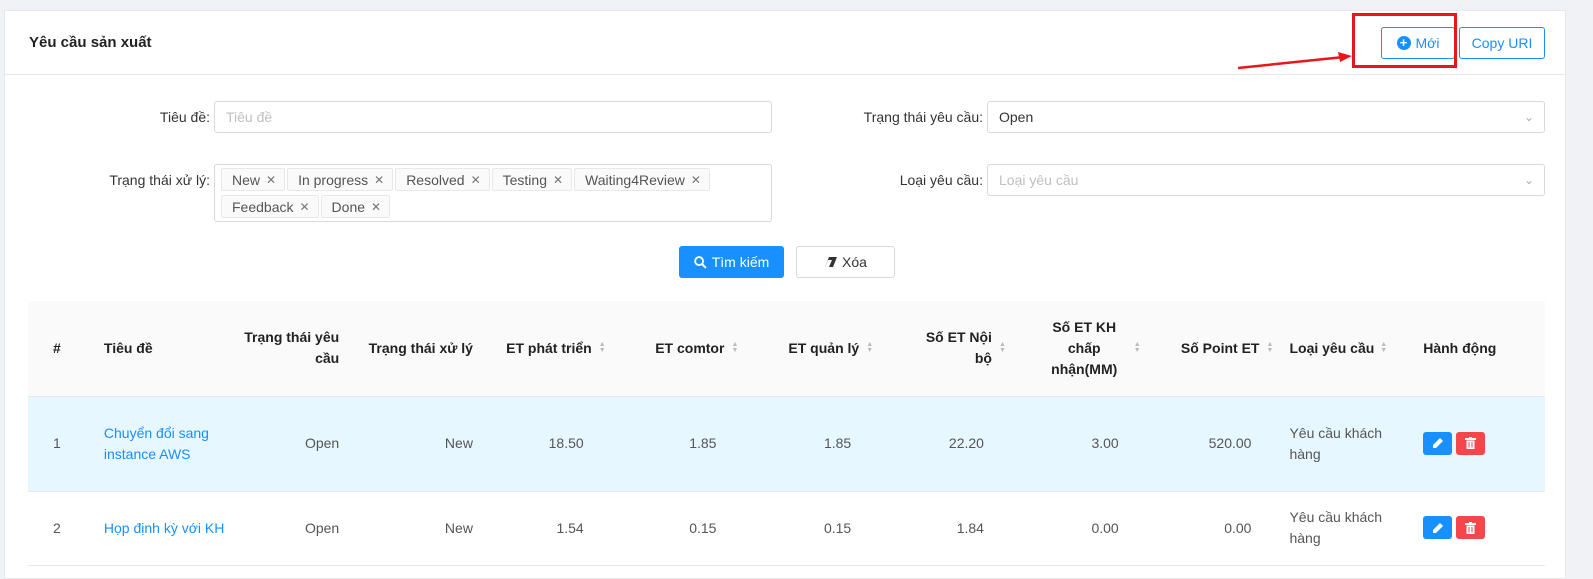  I want to click on row-et-dev: 18.50, so click(547, 444).